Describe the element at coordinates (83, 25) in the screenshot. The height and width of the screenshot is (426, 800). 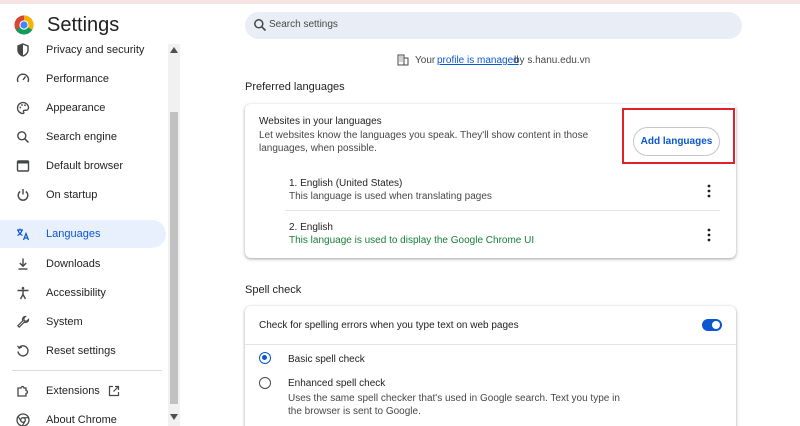
I see `page-title: Settings` at that location.